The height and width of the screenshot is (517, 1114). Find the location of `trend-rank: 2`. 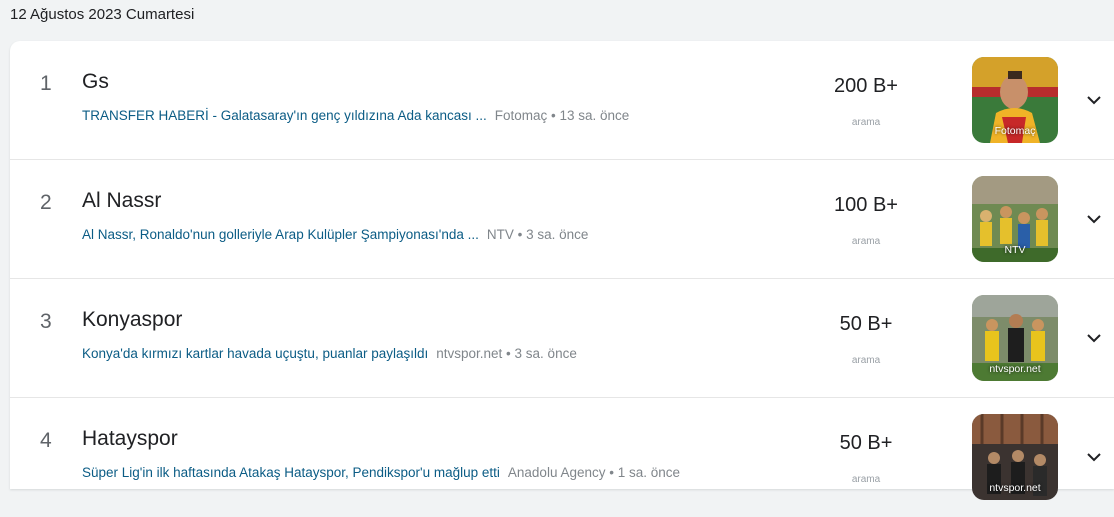

trend-rank: 2 is located at coordinates (46, 202).